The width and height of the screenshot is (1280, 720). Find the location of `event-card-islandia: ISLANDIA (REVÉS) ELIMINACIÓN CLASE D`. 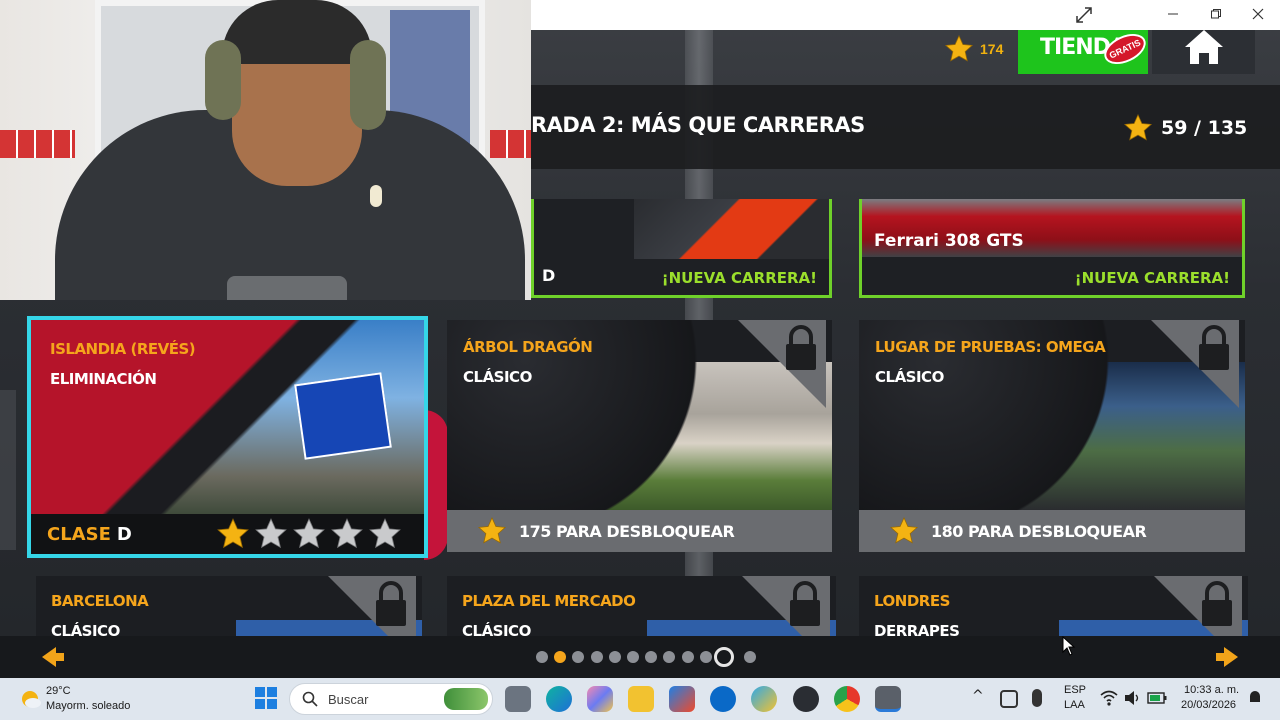

event-card-islandia: ISLANDIA (REVÉS) ELIMINACIÓN CLASE D is located at coordinates (227, 437).